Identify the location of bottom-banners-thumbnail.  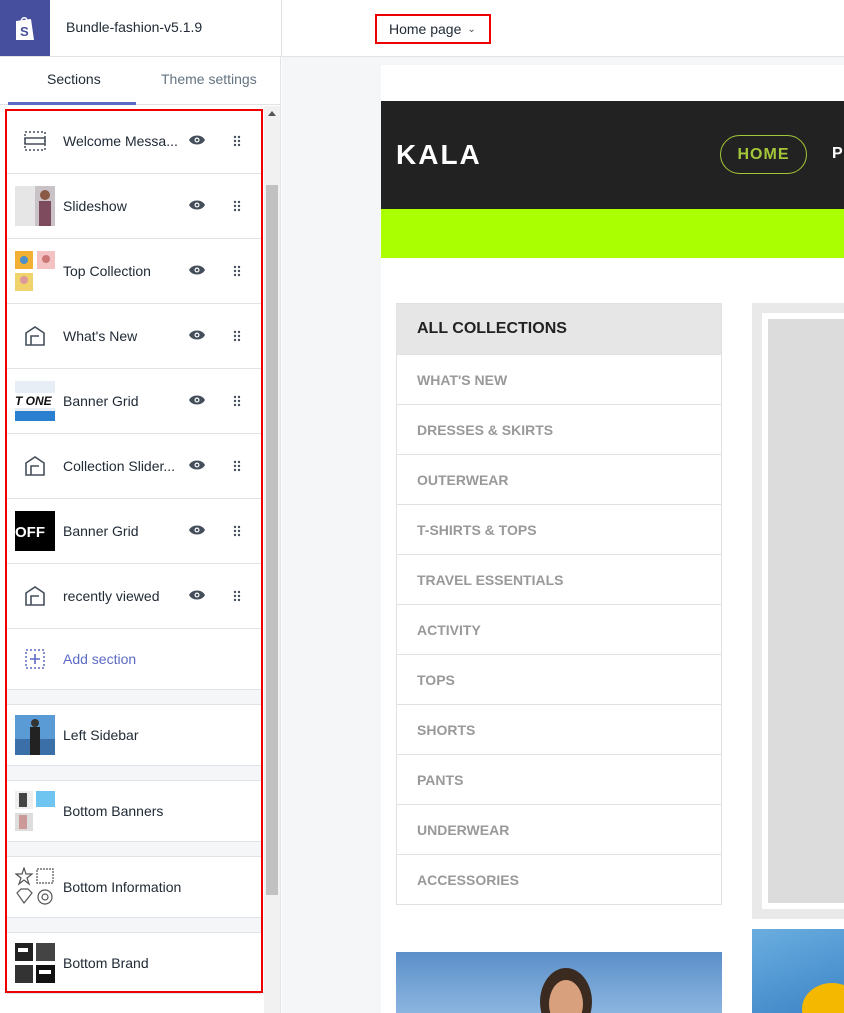
(35, 811).